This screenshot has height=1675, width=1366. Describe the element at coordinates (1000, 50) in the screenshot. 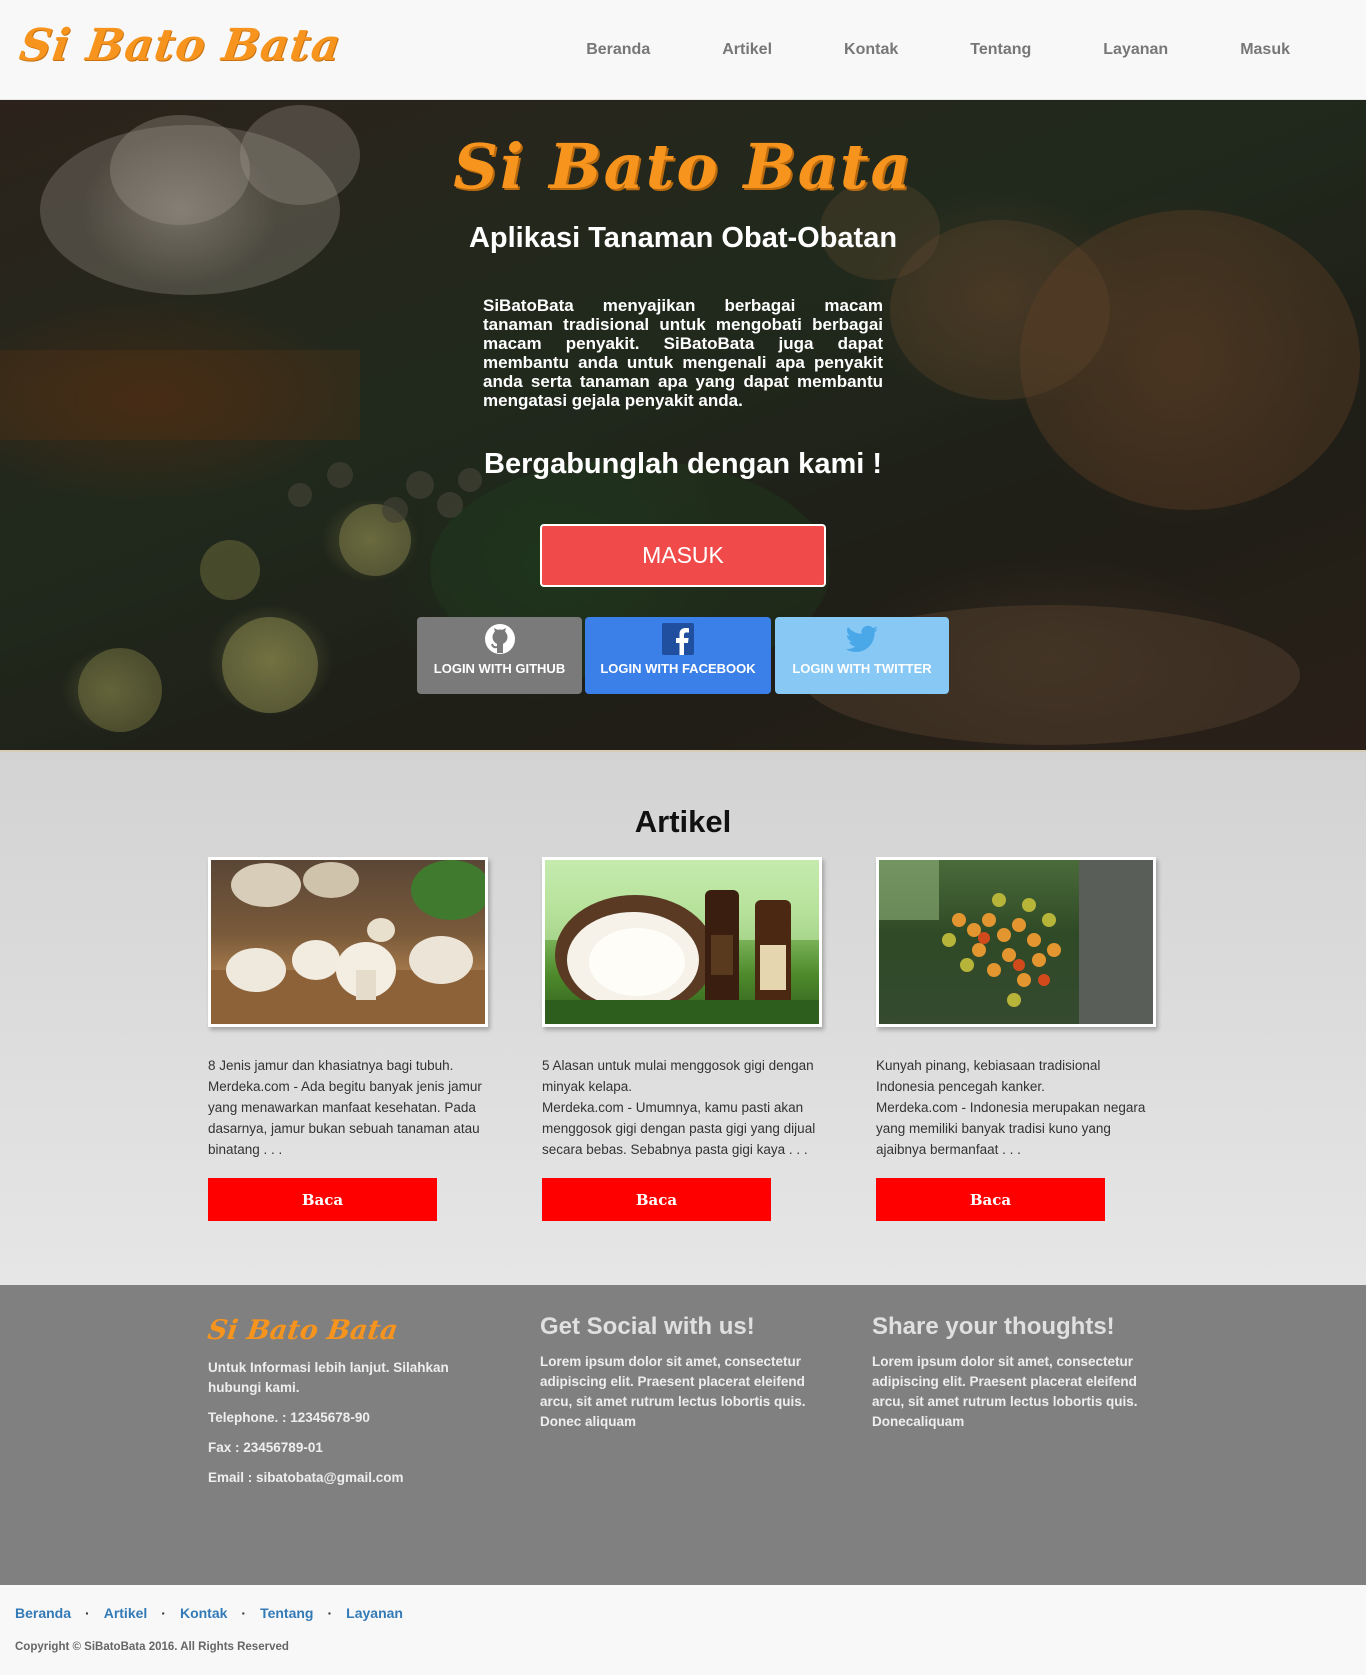

I see `nav-link-tentang: Tentang` at that location.